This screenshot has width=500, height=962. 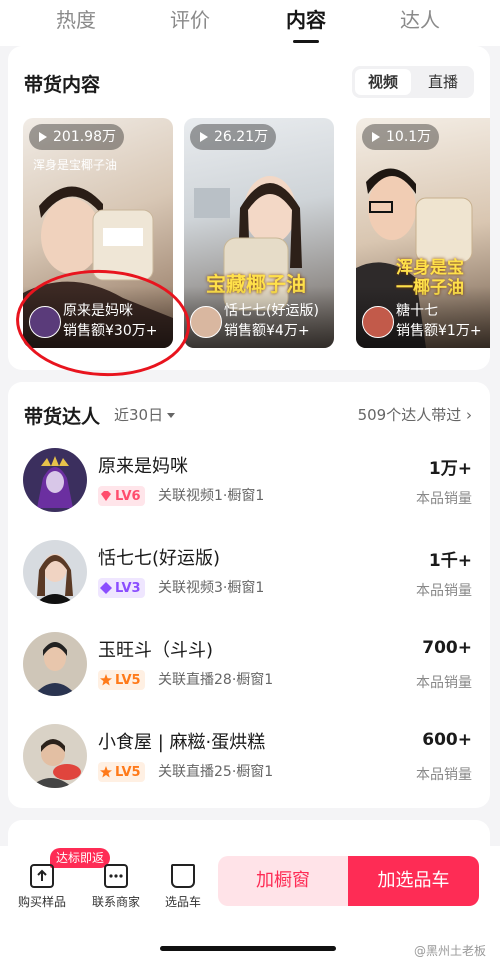 I want to click on sales-count: 1万+, so click(x=450, y=469).